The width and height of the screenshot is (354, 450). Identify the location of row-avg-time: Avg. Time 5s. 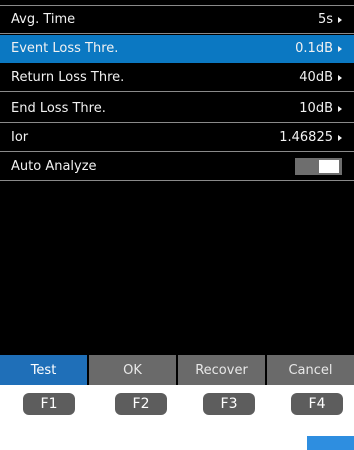
(177, 20).